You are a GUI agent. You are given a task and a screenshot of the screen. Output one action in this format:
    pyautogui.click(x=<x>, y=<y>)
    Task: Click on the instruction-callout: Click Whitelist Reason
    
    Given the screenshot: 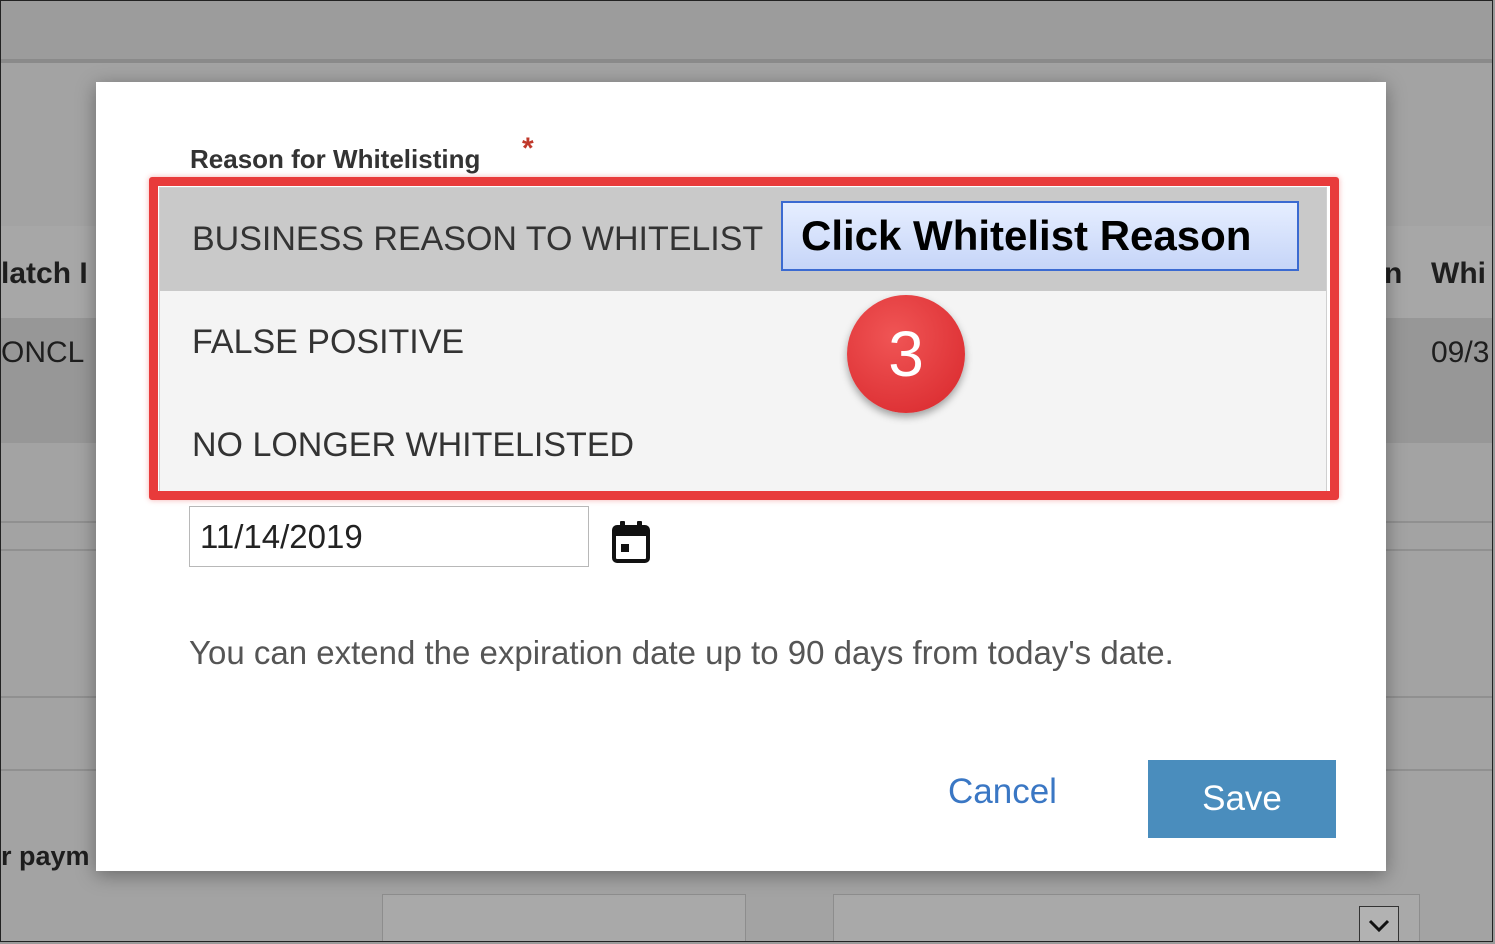 What is the action you would take?
    pyautogui.click(x=1040, y=236)
    